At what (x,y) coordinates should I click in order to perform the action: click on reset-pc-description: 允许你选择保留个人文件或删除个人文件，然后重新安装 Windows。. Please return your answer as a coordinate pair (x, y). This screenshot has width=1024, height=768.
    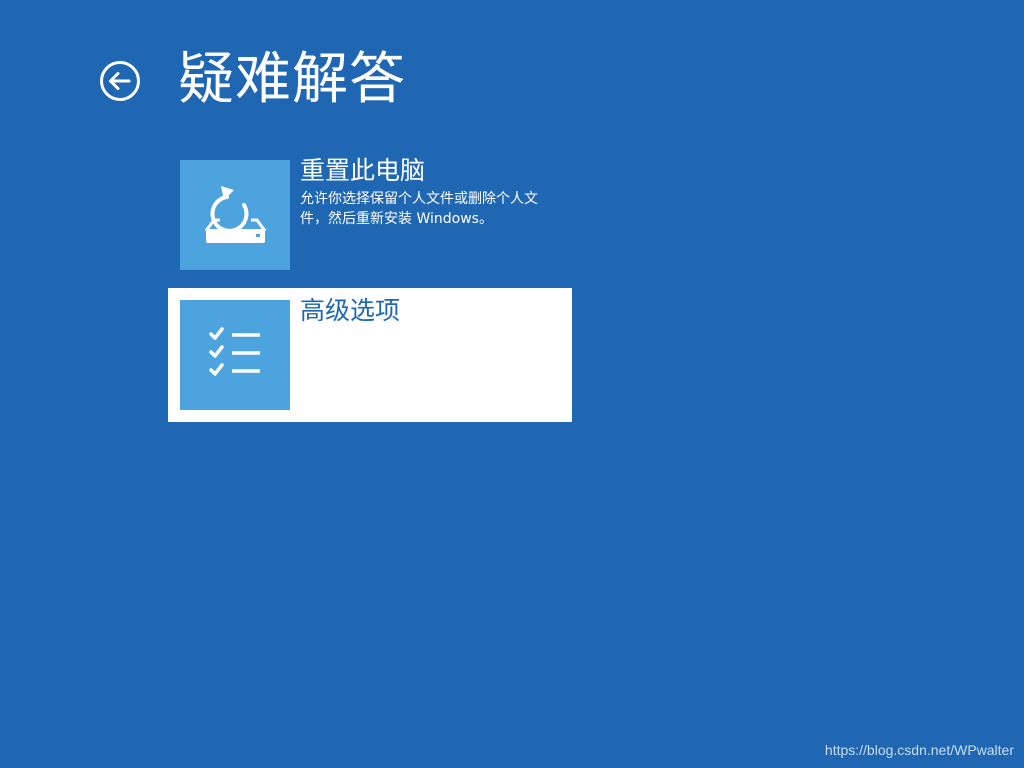
    Looking at the image, I should click on (419, 209).